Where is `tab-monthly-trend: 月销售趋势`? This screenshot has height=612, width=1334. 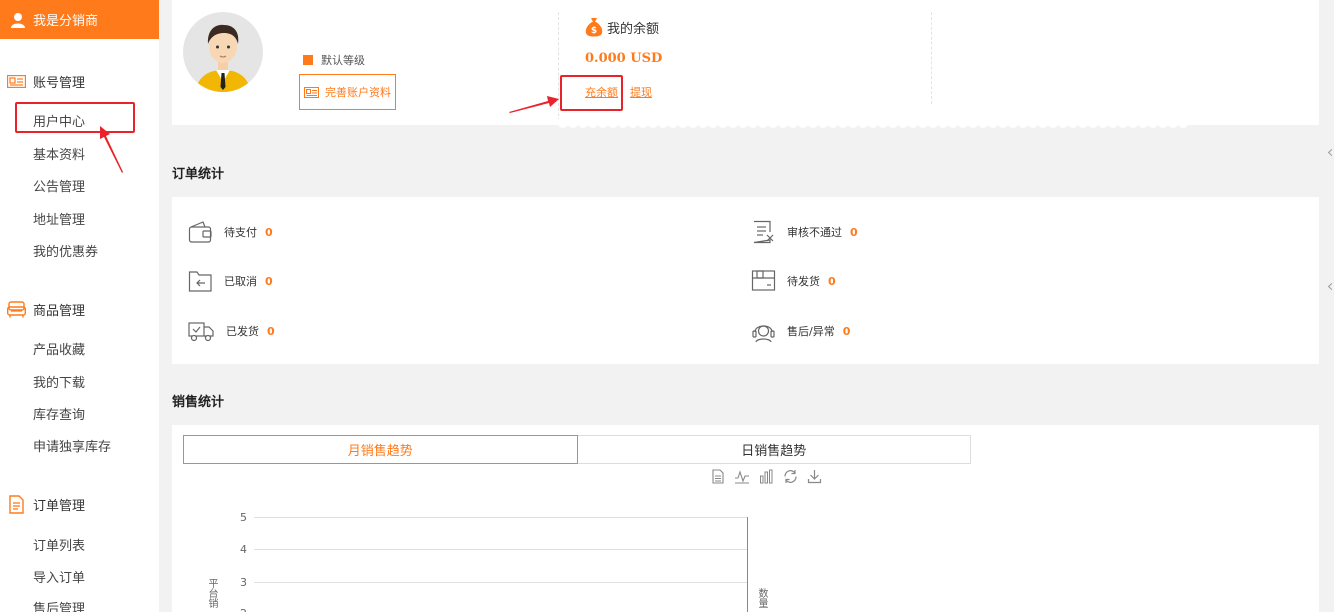 tab-monthly-trend: 月销售趋势 is located at coordinates (380, 449).